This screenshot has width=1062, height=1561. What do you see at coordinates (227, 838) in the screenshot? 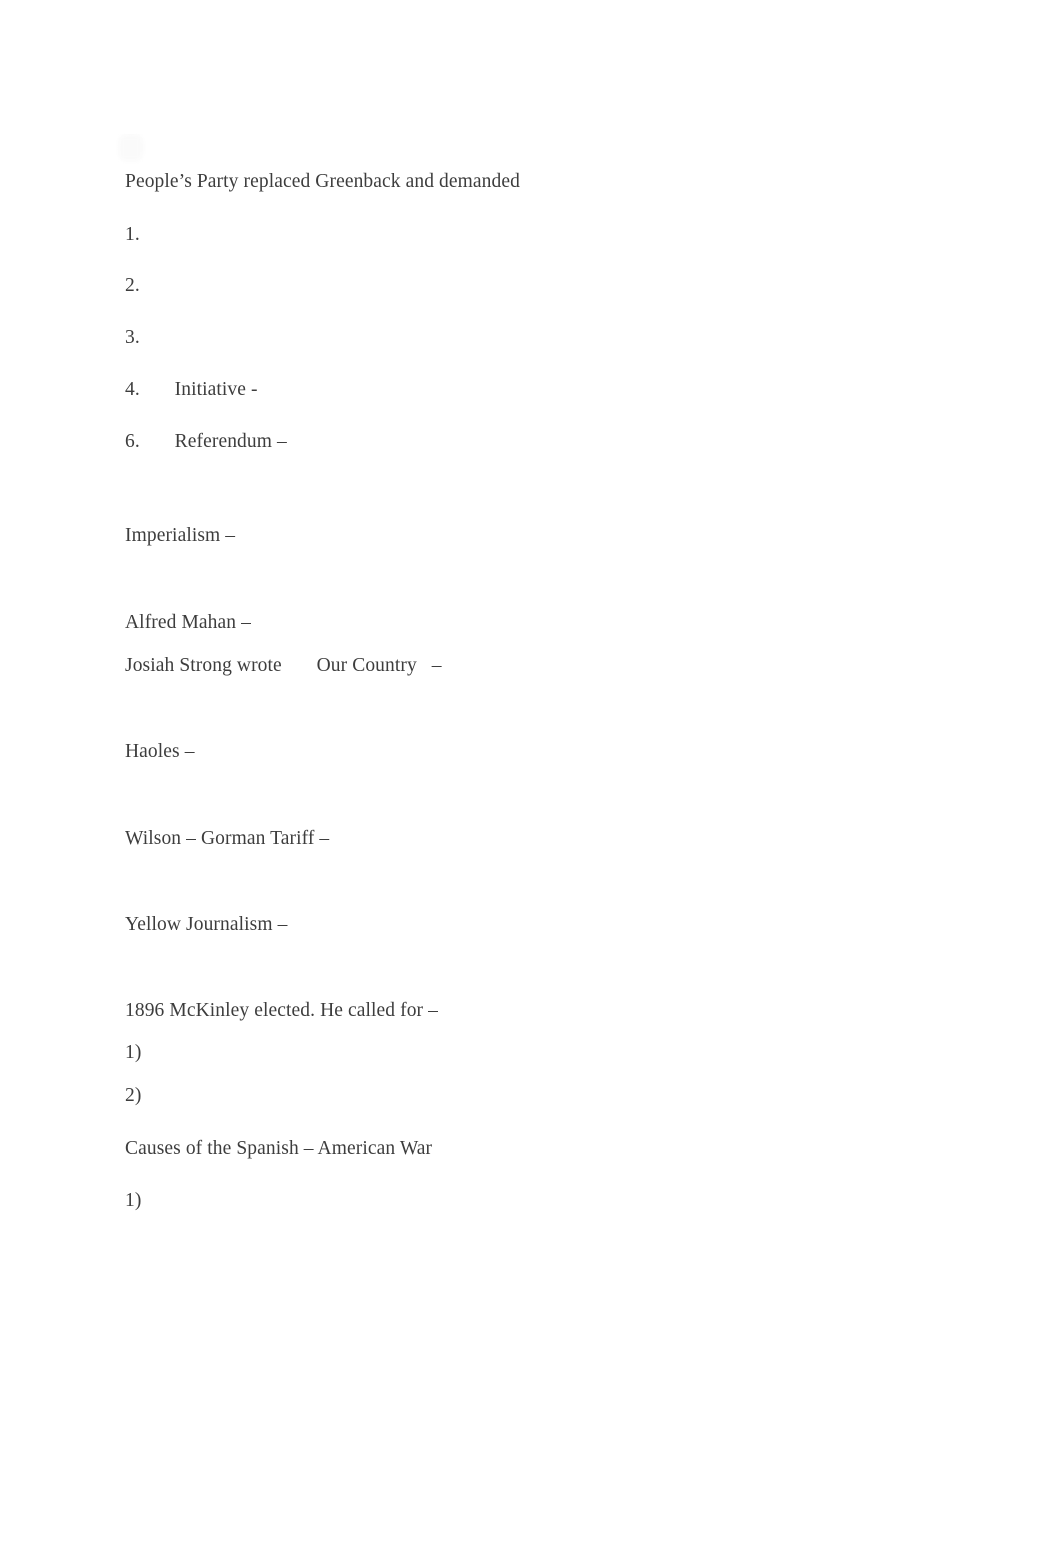
I see `term-wilson-gorman-tariff: Wilson – Gorman Tariff –` at bounding box center [227, 838].